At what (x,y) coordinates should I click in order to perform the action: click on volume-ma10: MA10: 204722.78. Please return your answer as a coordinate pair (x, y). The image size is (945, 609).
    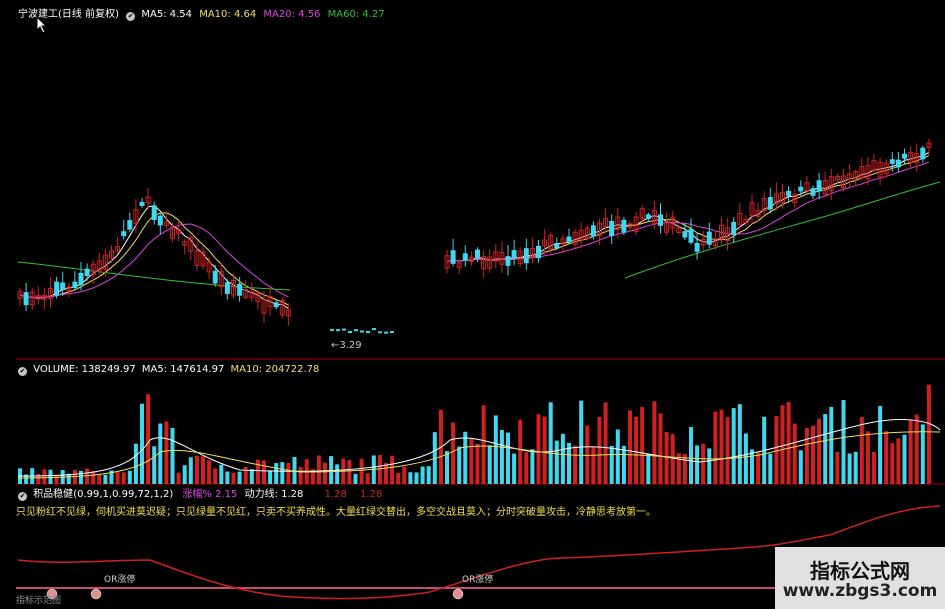
    Looking at the image, I should click on (275, 369).